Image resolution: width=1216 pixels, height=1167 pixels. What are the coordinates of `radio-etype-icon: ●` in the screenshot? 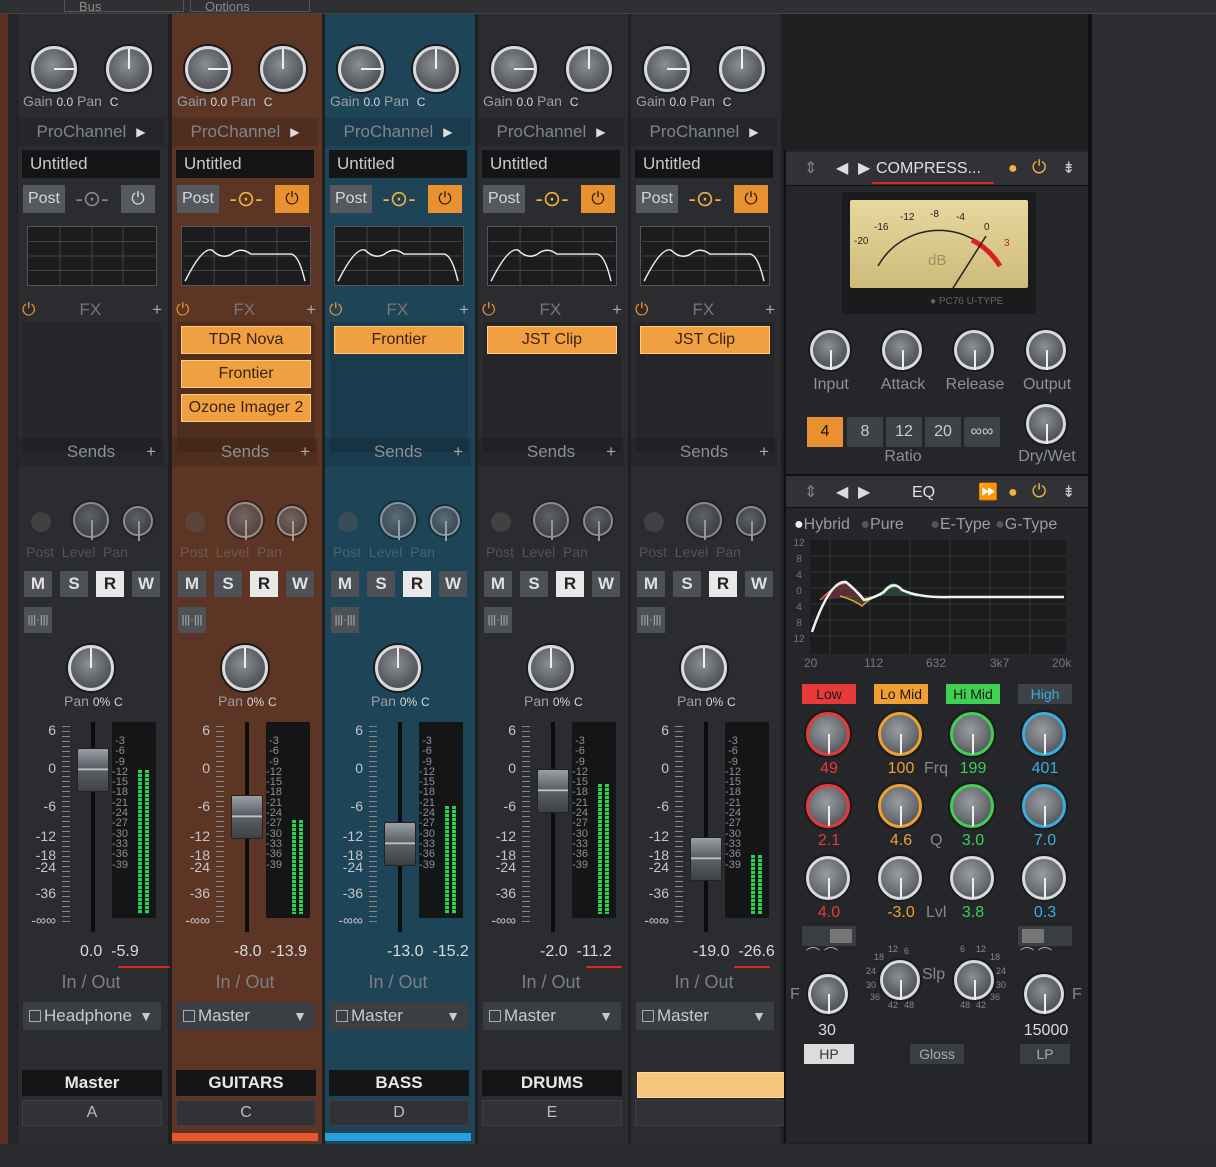 It's located at (935, 524).